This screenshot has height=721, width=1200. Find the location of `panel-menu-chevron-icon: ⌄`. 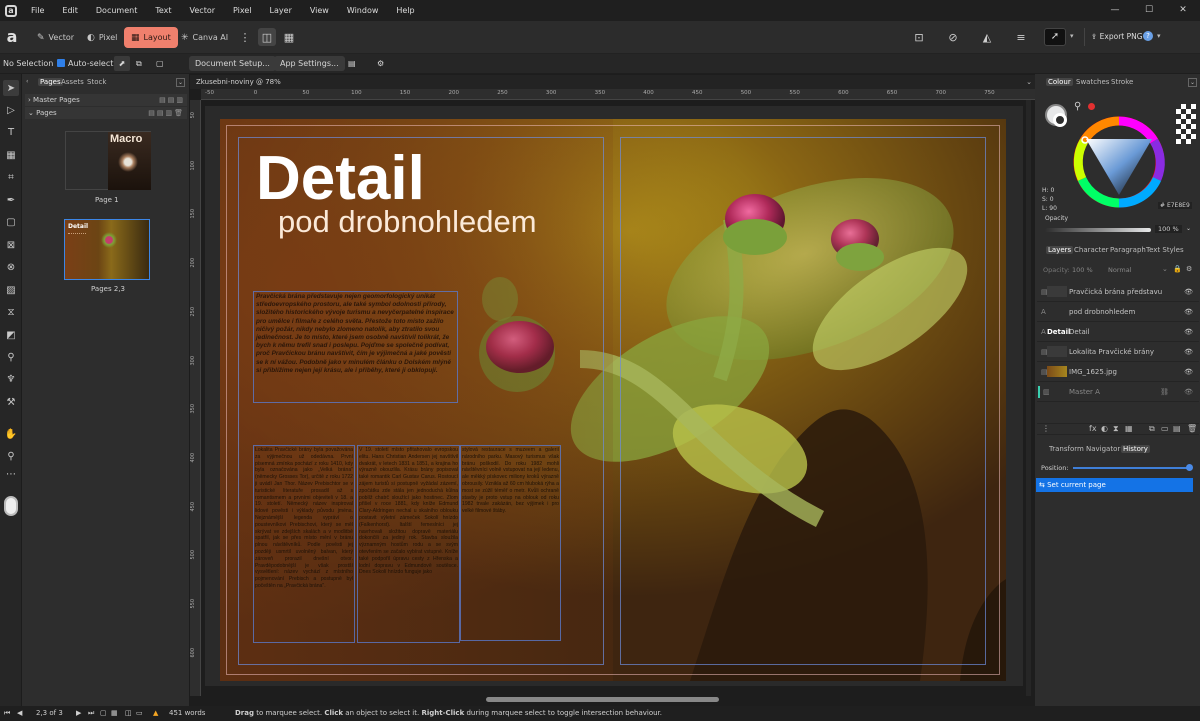

panel-menu-chevron-icon: ⌄ is located at coordinates (180, 82).